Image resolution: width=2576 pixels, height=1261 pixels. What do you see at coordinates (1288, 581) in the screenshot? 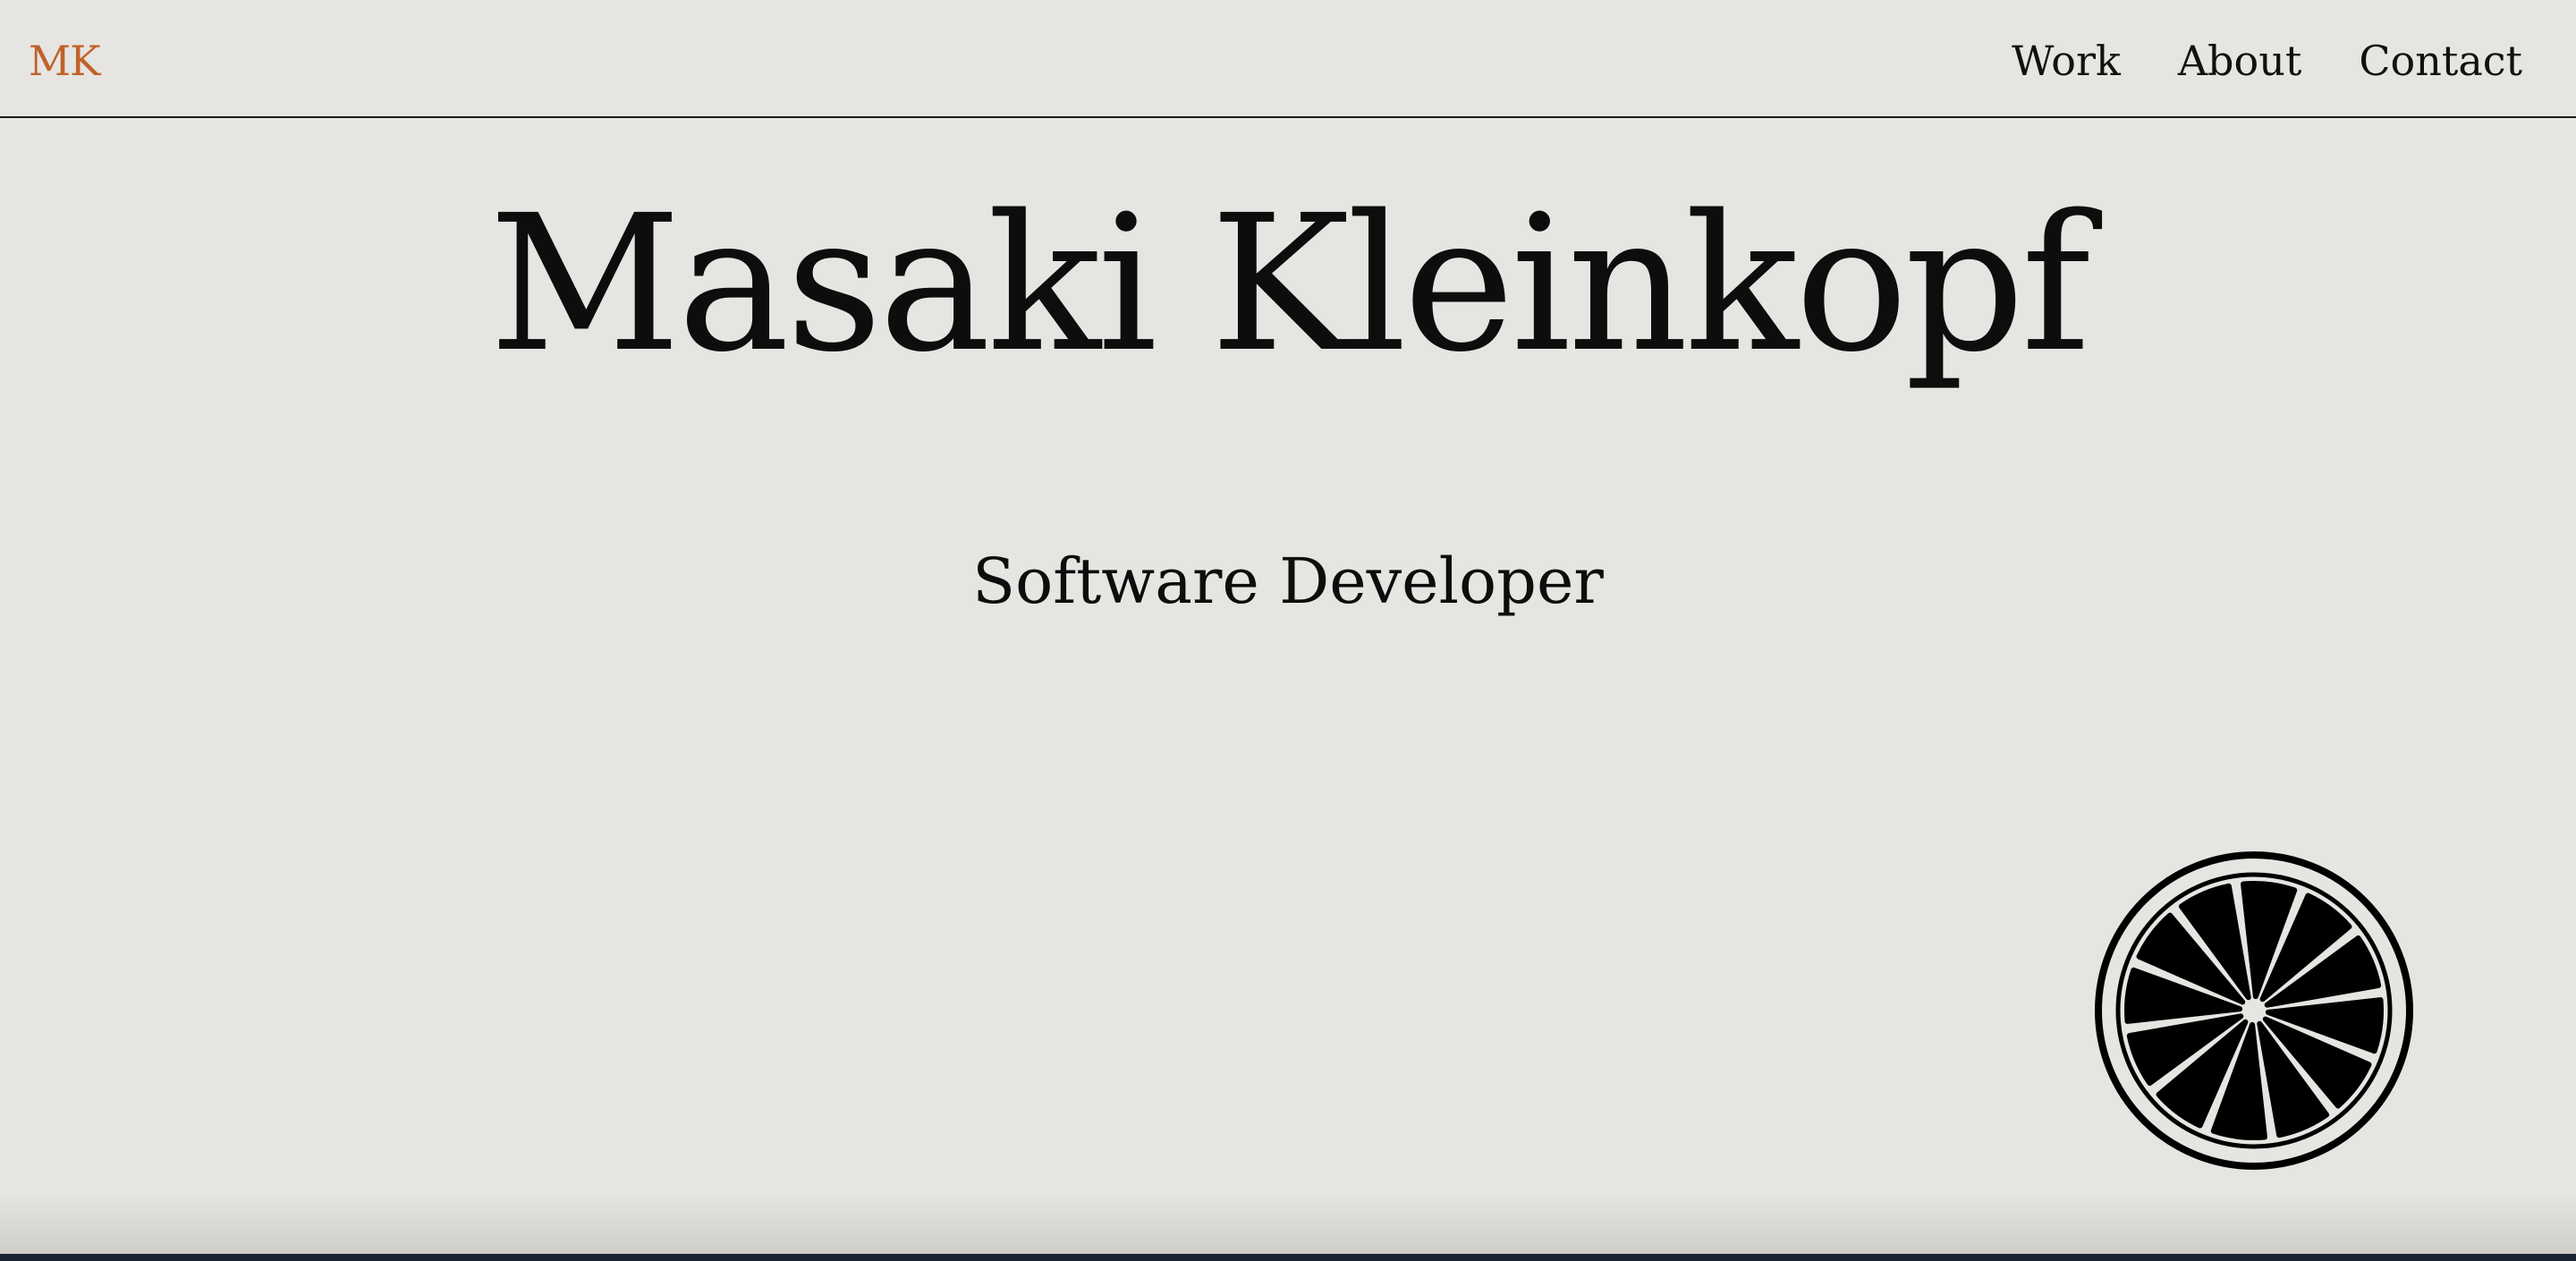
I see `hero-role: Software Developer` at bounding box center [1288, 581].